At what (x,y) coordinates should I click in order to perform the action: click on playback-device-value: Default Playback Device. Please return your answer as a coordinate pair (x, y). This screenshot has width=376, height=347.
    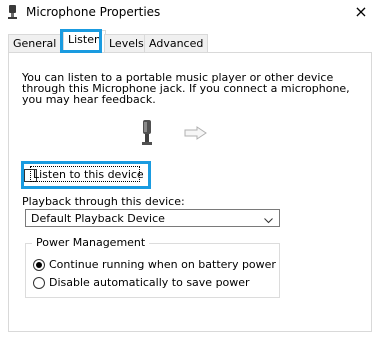
    Looking at the image, I should click on (98, 218).